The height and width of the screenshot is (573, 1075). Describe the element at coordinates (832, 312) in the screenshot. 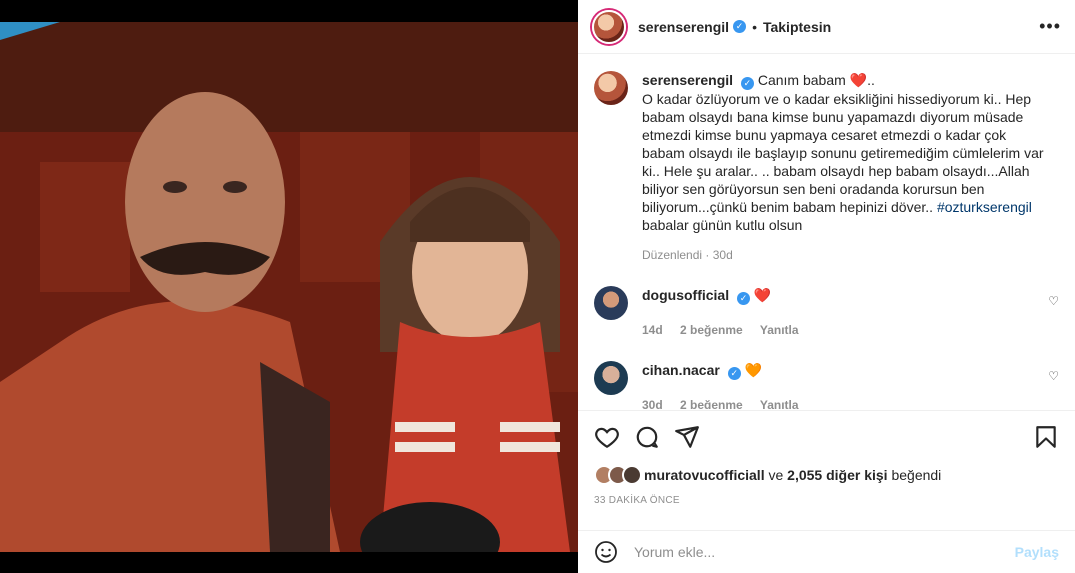

I see `comment-body: dogusofficial ✓ ❤️ 14d 2 beğenme Yanıtla` at that location.